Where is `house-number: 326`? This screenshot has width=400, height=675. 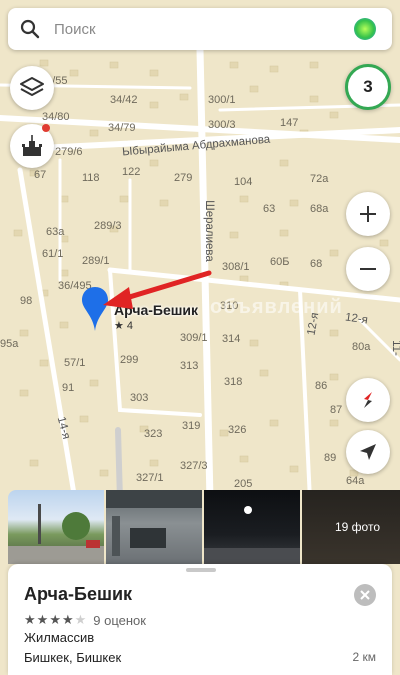 house-number: 326 is located at coordinates (237, 430).